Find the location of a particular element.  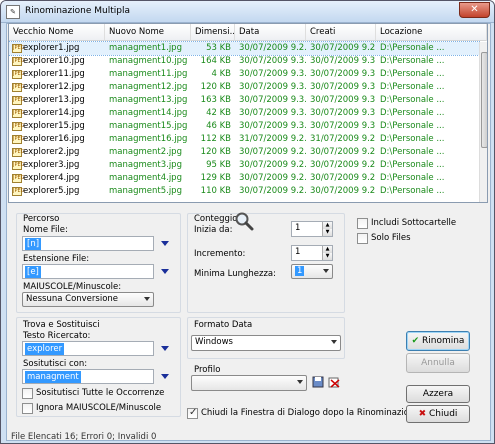

cell-new: managment12.jpg is located at coordinates (148, 87).